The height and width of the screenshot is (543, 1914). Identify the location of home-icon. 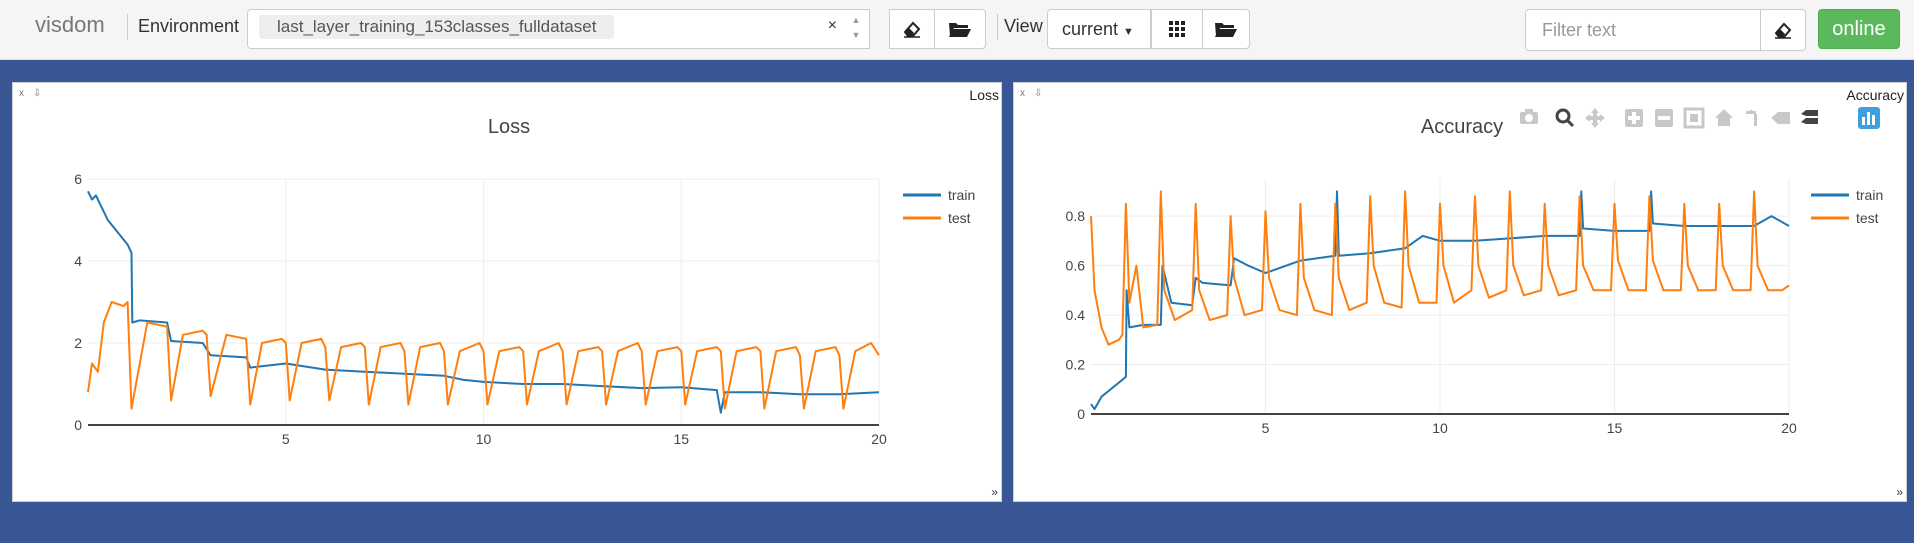
(1724, 117).